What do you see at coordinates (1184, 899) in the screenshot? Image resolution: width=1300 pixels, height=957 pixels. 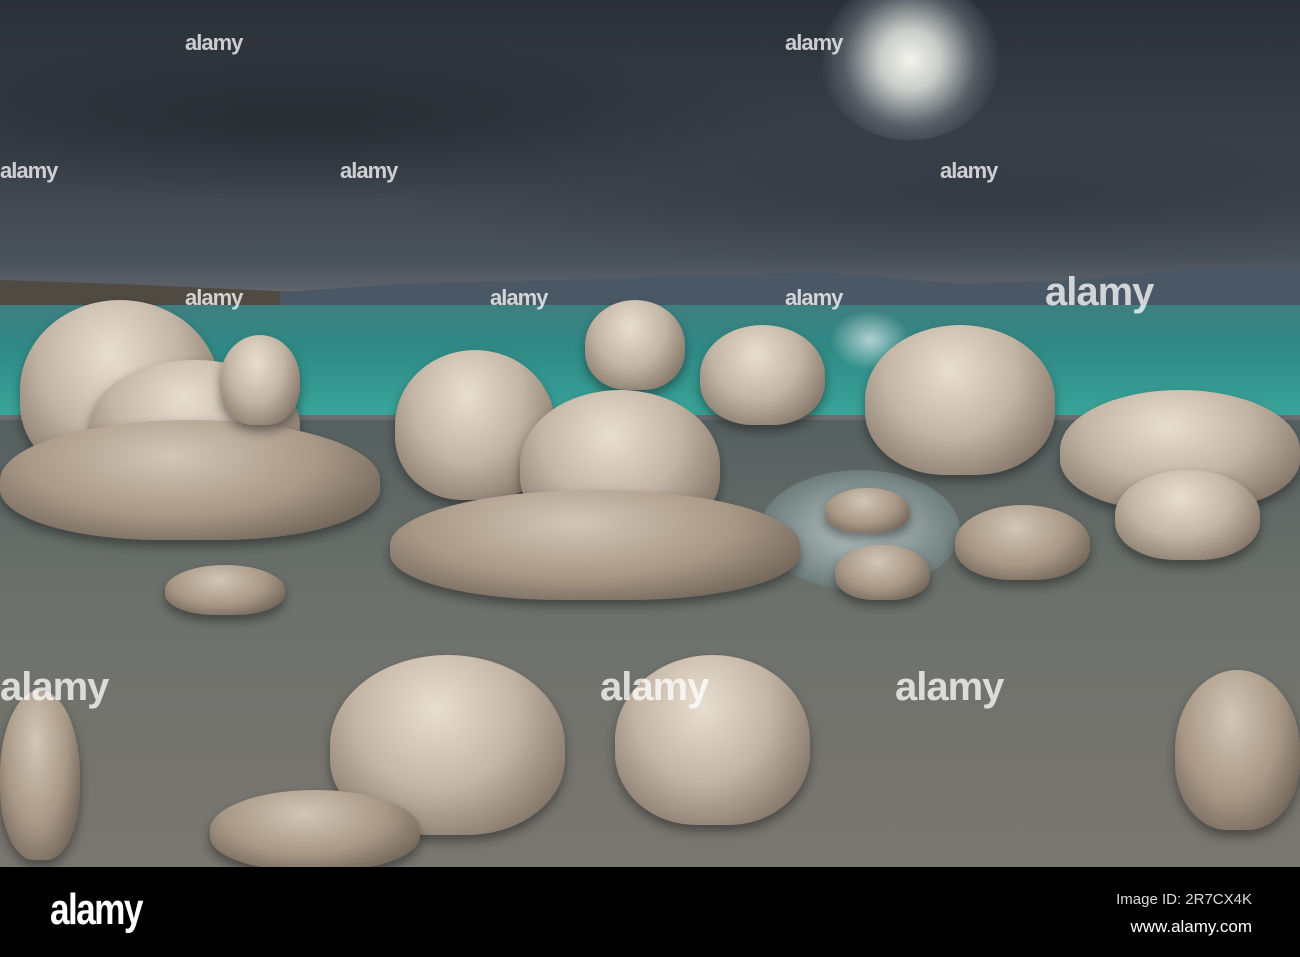 I see `image-id: Image ID: 2R7CX4K` at bounding box center [1184, 899].